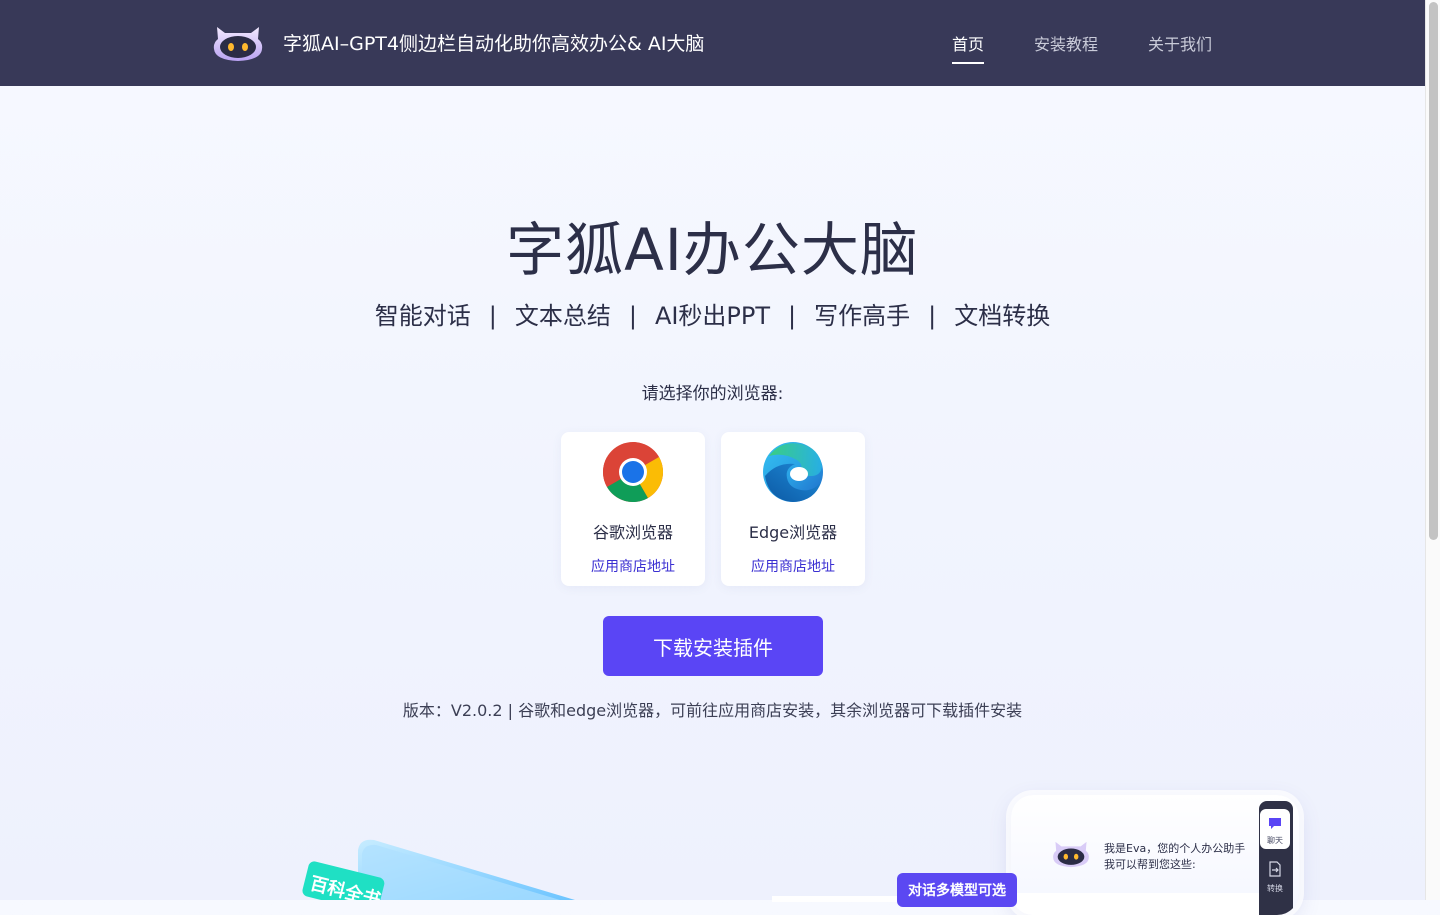 The image size is (1440, 915). What do you see at coordinates (793, 472) in the screenshot?
I see `edge-icon` at bounding box center [793, 472].